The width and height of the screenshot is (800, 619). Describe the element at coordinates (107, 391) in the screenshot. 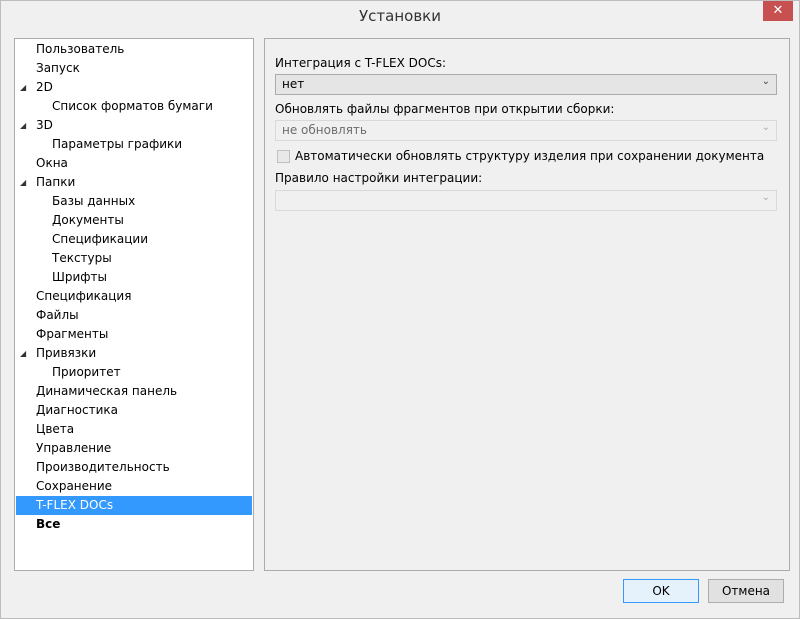

I see `tree-item-label: Динамическая панель` at that location.